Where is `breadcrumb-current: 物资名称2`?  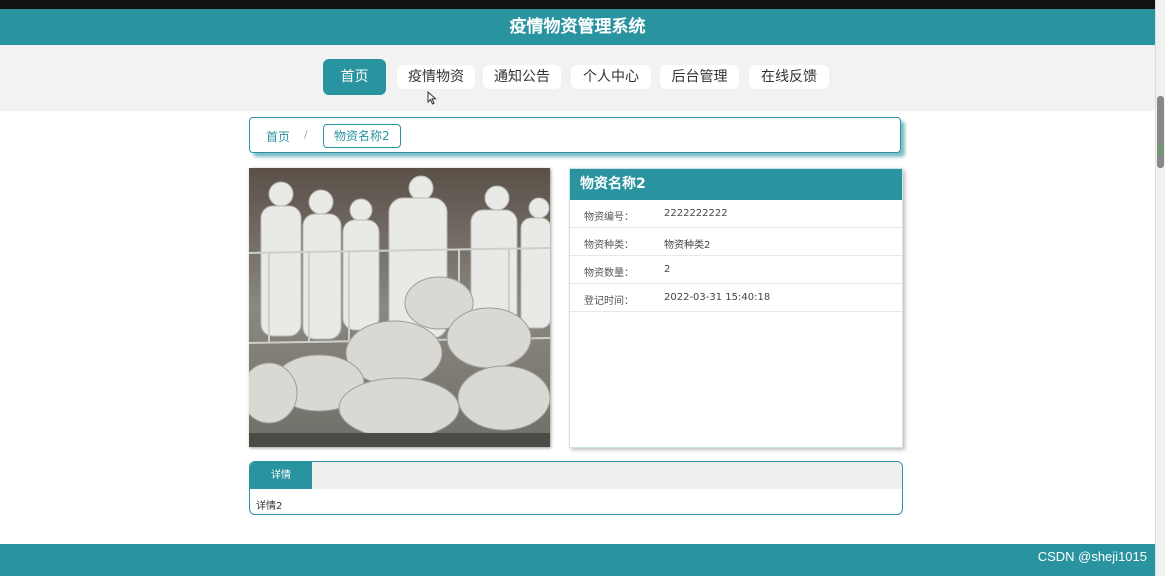
breadcrumb-current: 物资名称2 is located at coordinates (362, 136).